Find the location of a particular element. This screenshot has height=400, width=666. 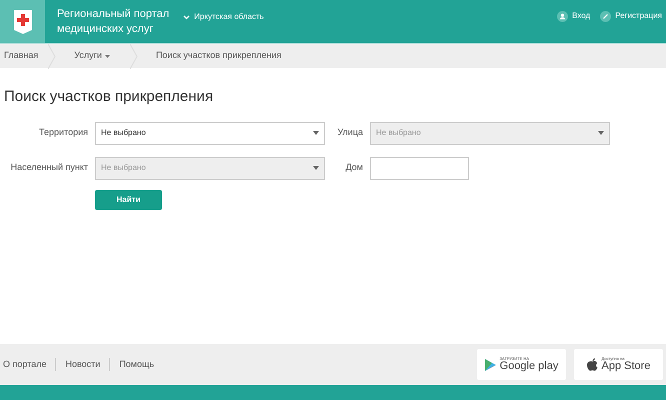

user-icon is located at coordinates (562, 16).